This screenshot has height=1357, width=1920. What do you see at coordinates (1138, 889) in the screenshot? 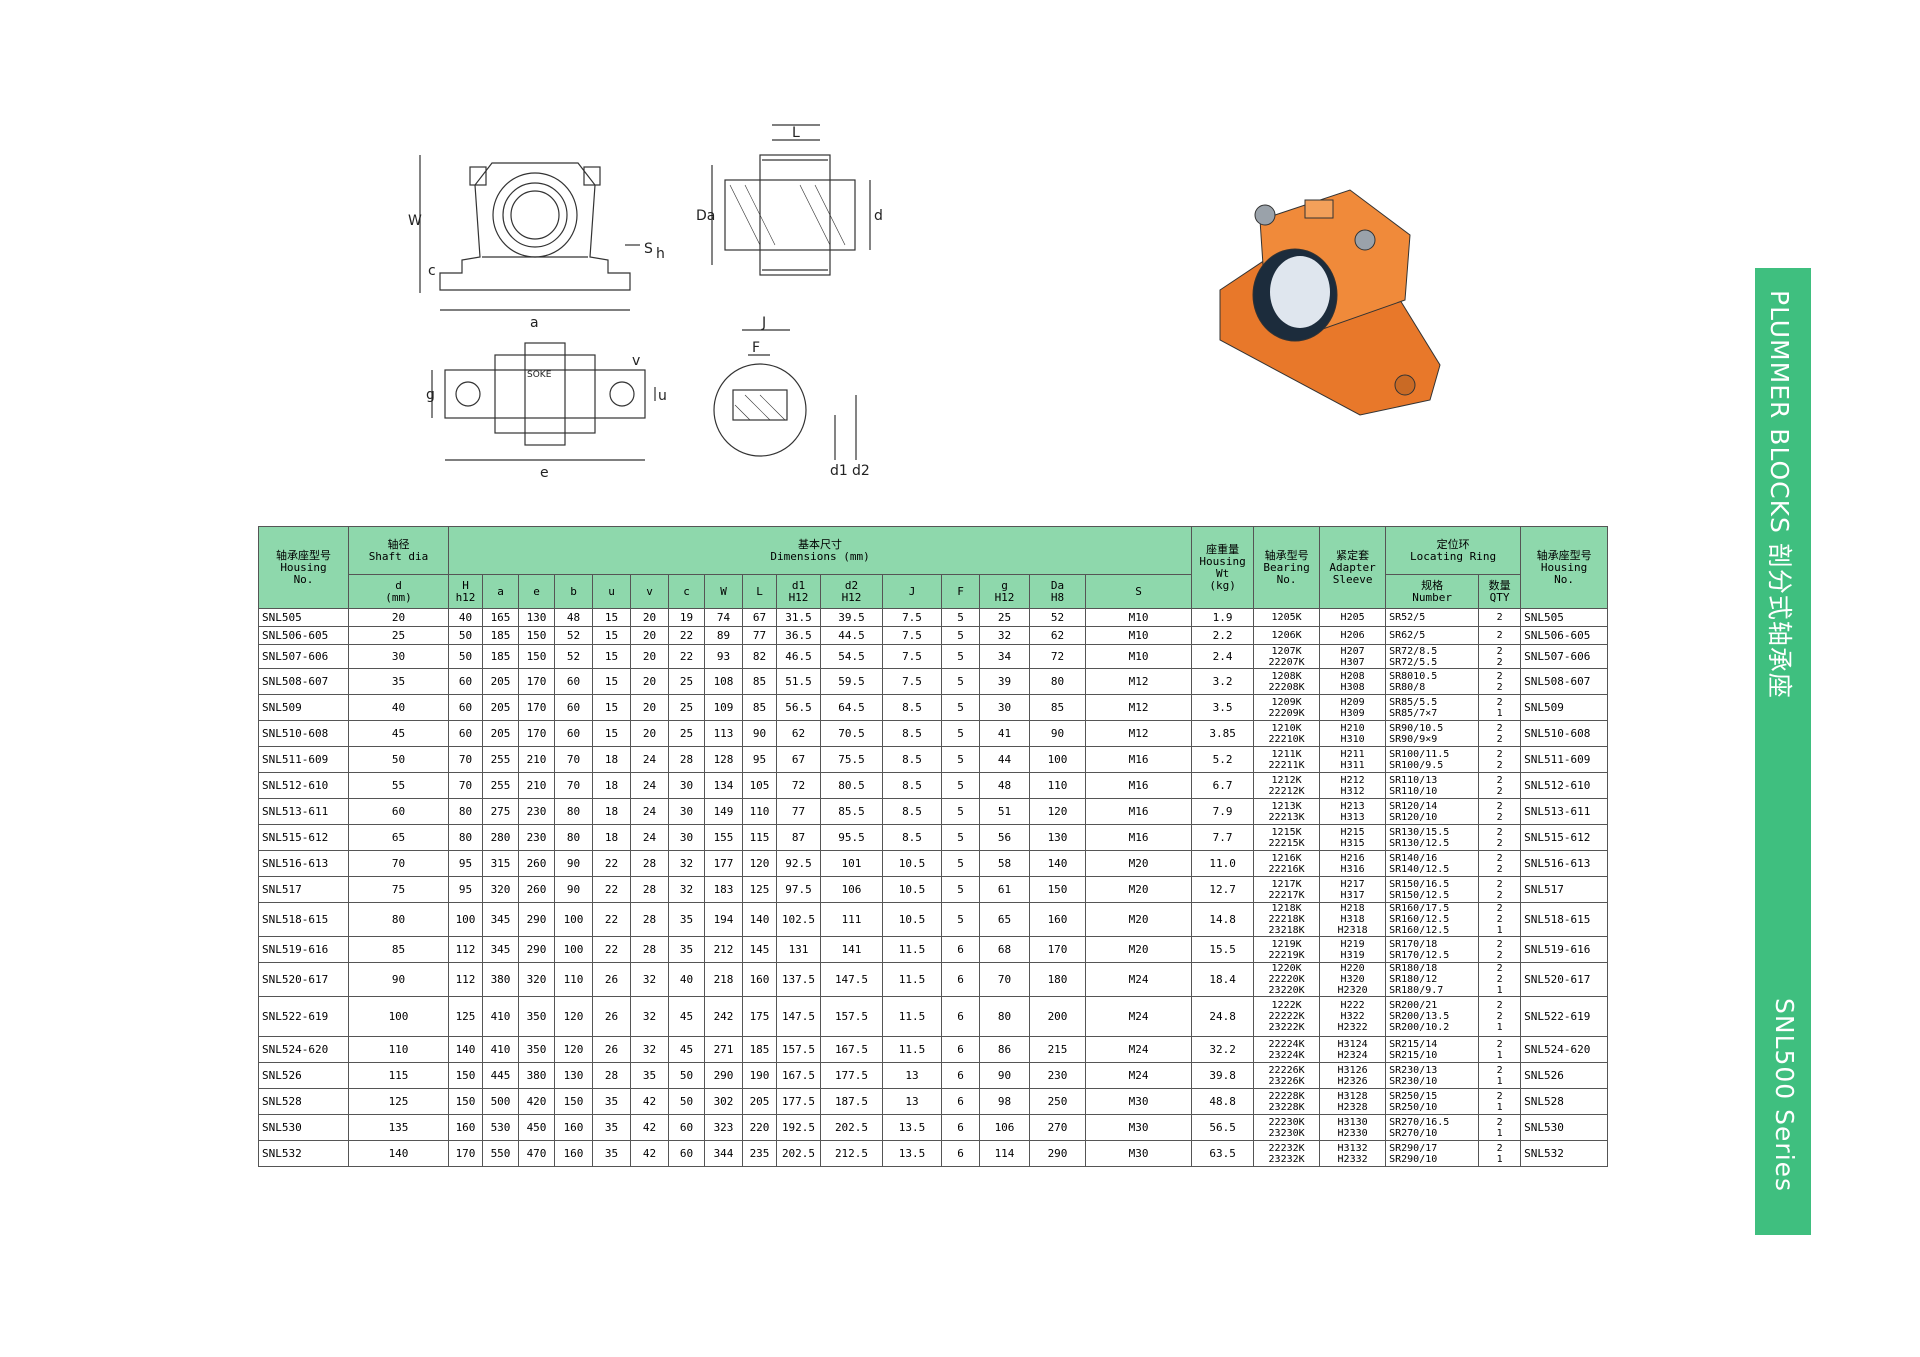
I see `cell-S: M20` at bounding box center [1138, 889].